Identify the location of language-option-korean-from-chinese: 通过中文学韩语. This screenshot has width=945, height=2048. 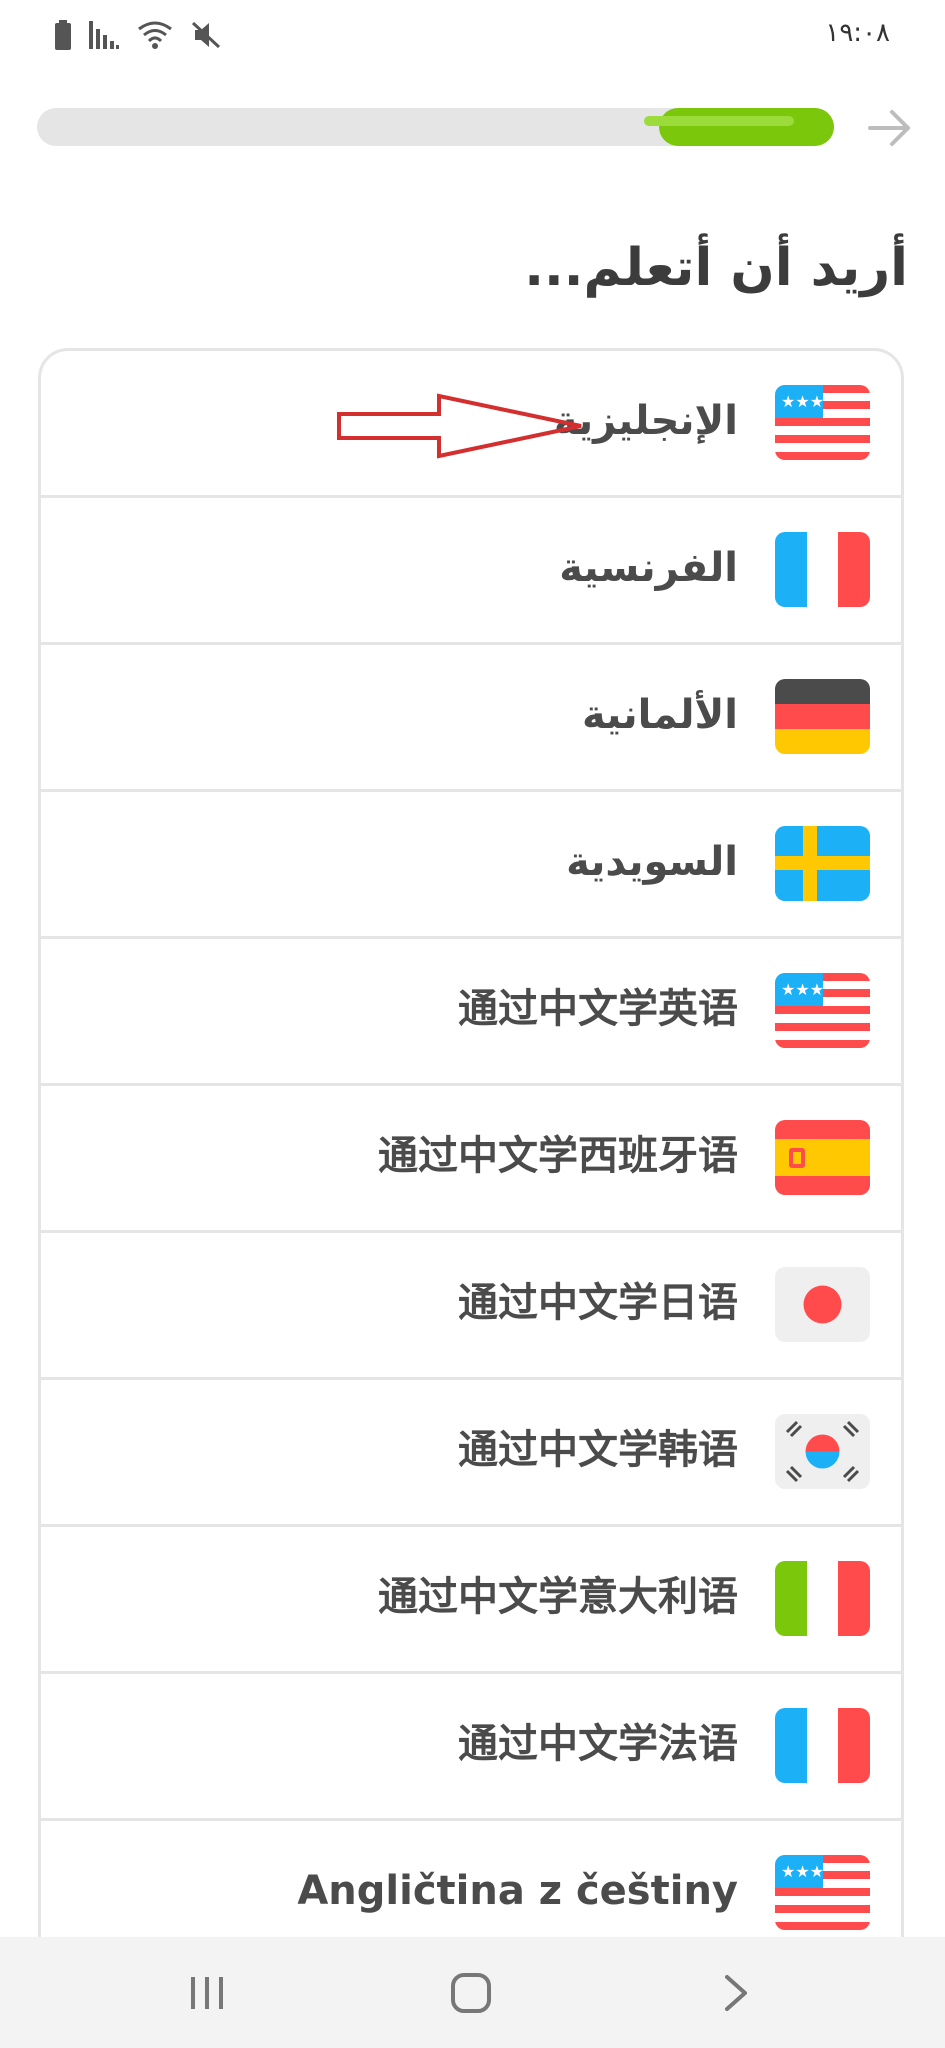
(471, 1453).